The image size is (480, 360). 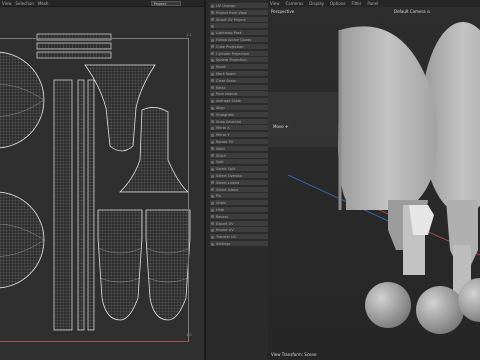 I want to click on tool-button: Reset, so click(x=240, y=67).